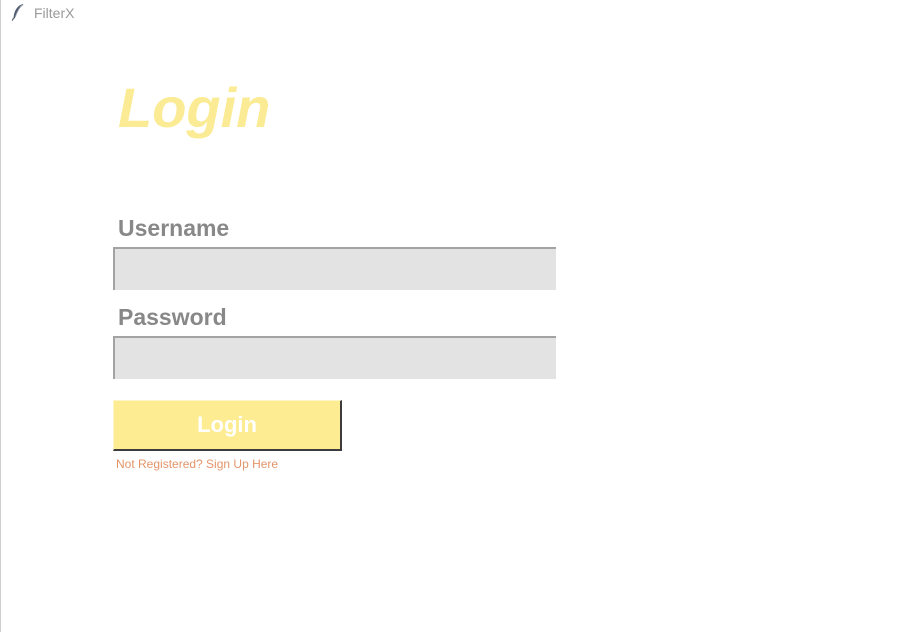 The image size is (916, 632). I want to click on username-label: Username, so click(174, 228).